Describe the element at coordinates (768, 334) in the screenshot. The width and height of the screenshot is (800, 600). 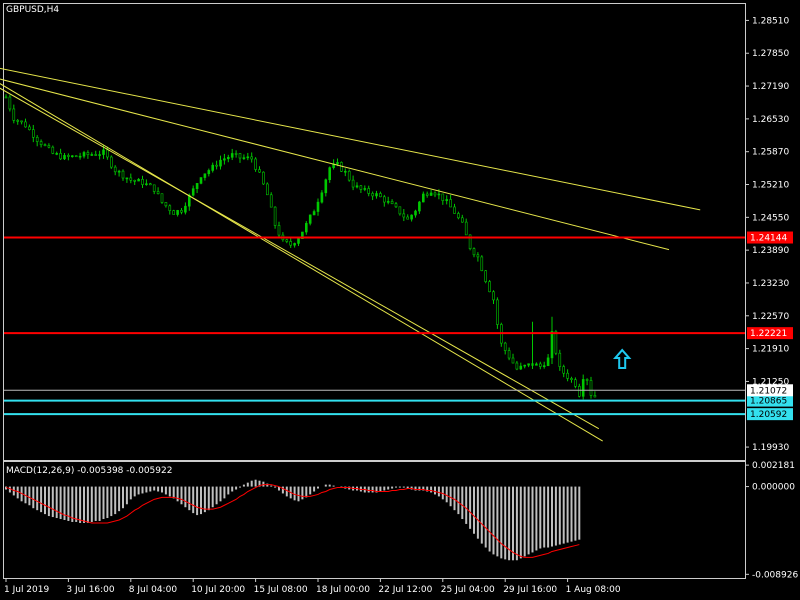
I see `resistance-price-label: 1.22221` at that location.